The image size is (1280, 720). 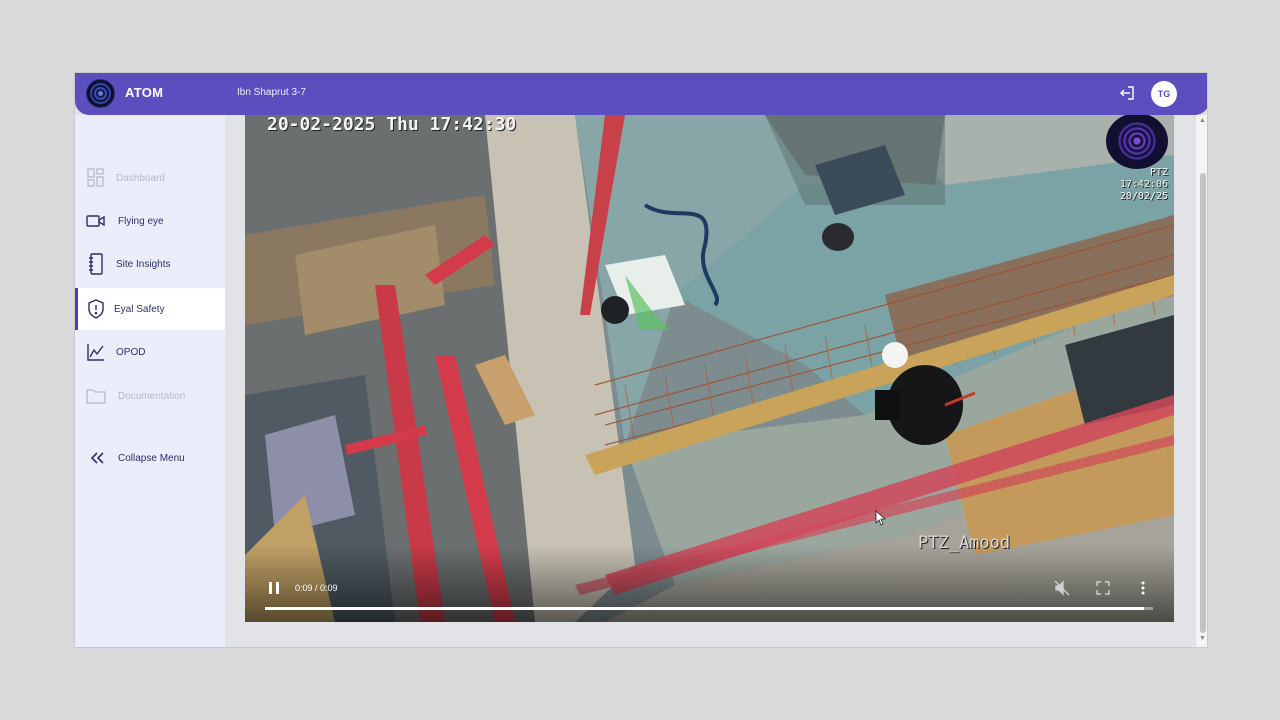 What do you see at coordinates (144, 92) in the screenshot?
I see `app-name: ATOM` at bounding box center [144, 92].